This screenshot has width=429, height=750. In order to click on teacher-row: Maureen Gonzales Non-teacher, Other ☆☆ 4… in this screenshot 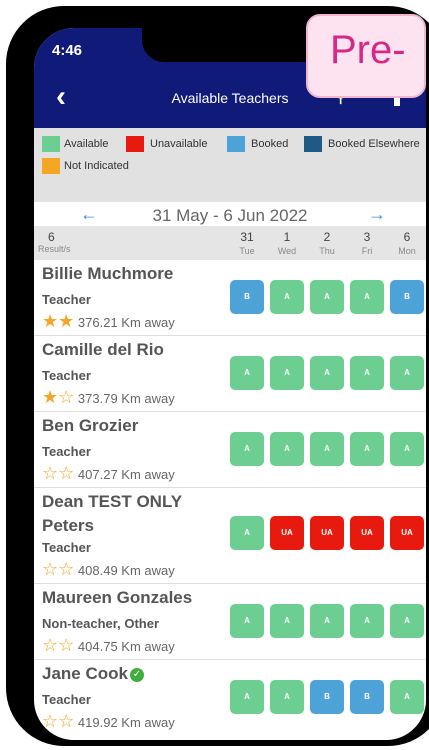, I will do `click(230, 622)`.